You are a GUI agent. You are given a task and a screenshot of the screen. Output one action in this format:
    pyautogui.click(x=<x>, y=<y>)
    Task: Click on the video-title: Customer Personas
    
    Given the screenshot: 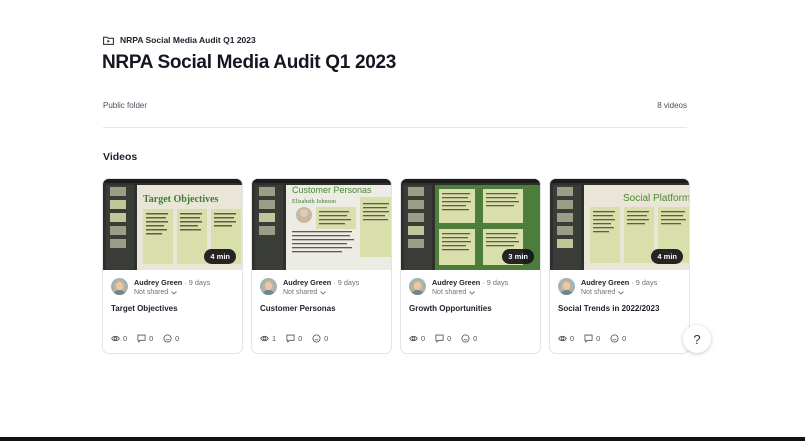 What is the action you would take?
    pyautogui.click(x=298, y=308)
    